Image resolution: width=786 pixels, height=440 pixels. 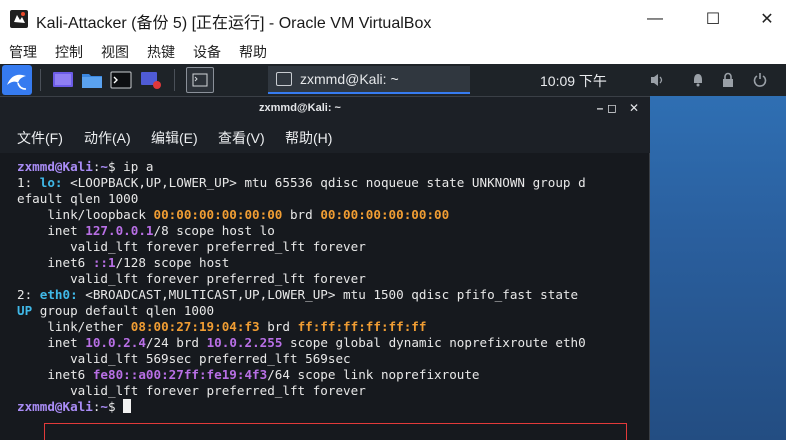 What do you see at coordinates (214, 230) in the screenshot?
I see `terminal-text-segment: /8 scope host lo` at bounding box center [214, 230].